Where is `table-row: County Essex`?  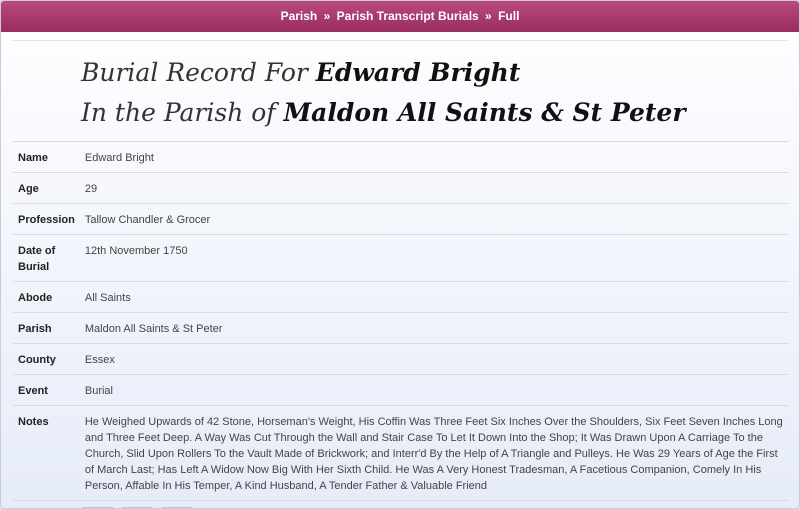 table-row: County Essex is located at coordinates (401, 359).